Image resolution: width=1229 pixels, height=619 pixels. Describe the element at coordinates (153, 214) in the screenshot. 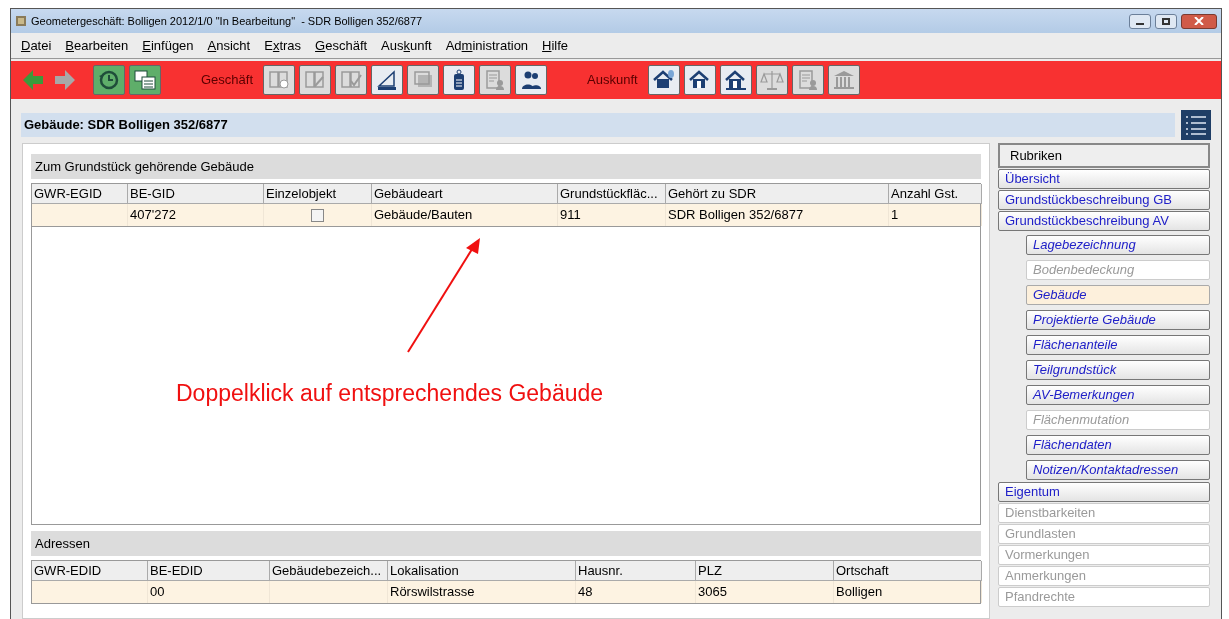

I see `table-cell: 407'272` at that location.